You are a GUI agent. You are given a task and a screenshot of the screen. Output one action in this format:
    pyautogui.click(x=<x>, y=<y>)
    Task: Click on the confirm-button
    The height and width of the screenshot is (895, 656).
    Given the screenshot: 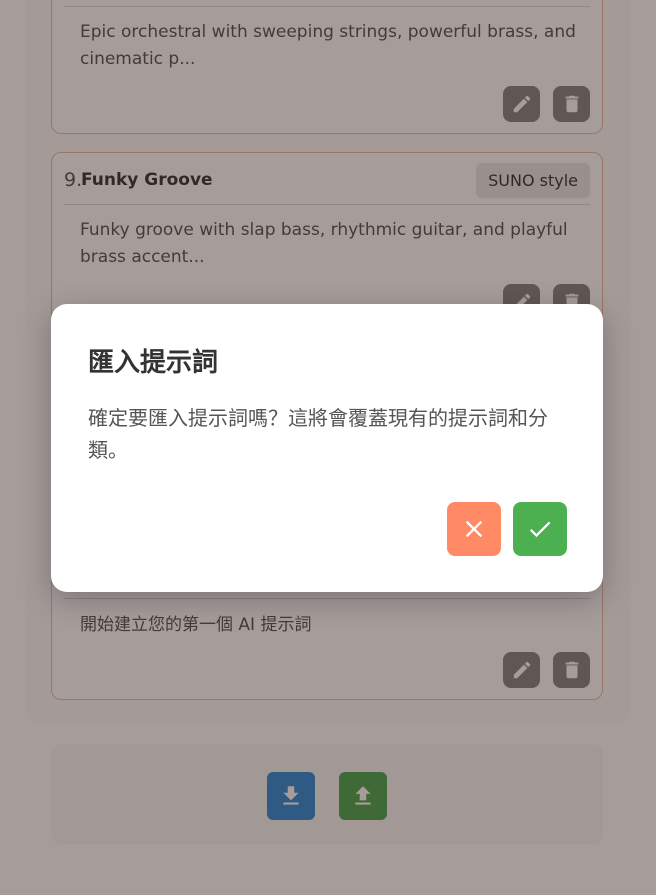 What is the action you would take?
    pyautogui.click(x=540, y=529)
    